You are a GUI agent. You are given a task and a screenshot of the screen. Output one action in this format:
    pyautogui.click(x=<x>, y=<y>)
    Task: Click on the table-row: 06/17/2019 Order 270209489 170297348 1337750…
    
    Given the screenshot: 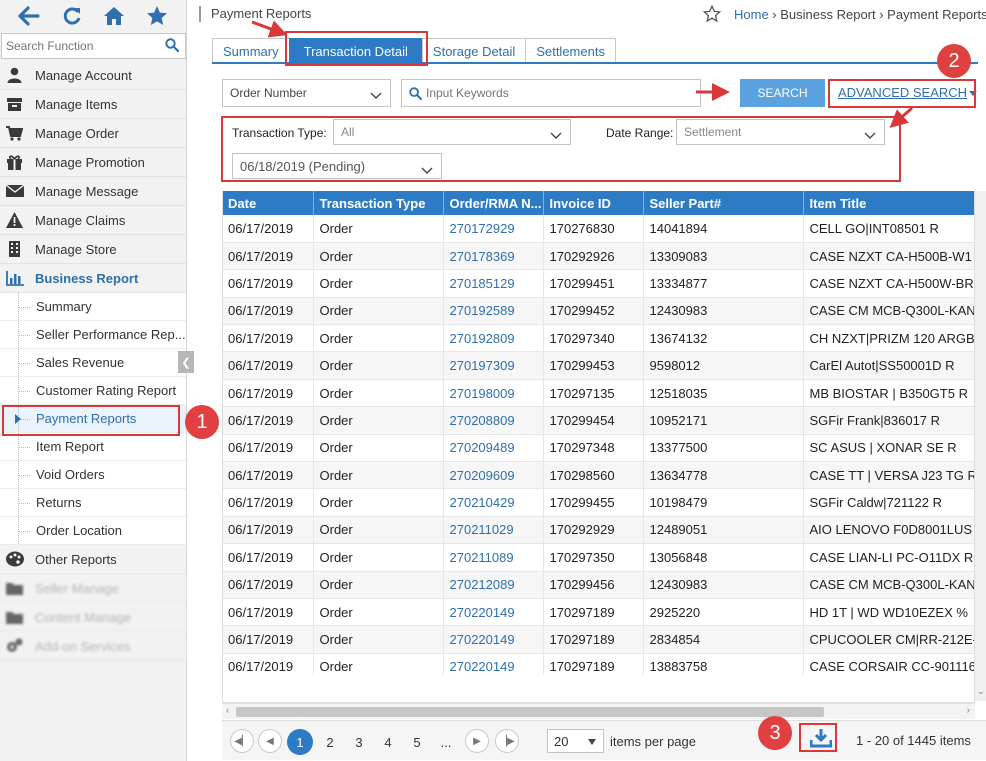 What is the action you would take?
    pyautogui.click(x=598, y=448)
    